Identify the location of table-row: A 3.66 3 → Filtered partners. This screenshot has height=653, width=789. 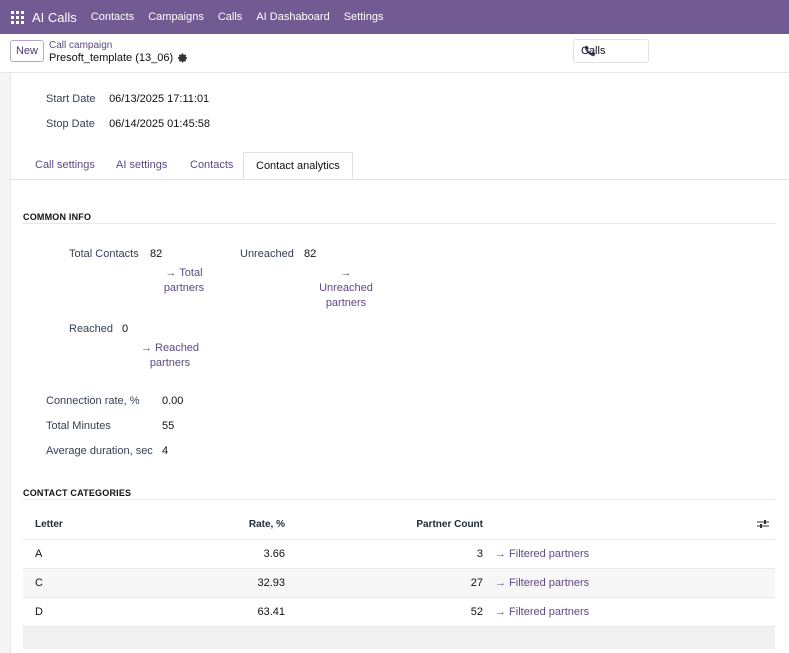
(399, 554).